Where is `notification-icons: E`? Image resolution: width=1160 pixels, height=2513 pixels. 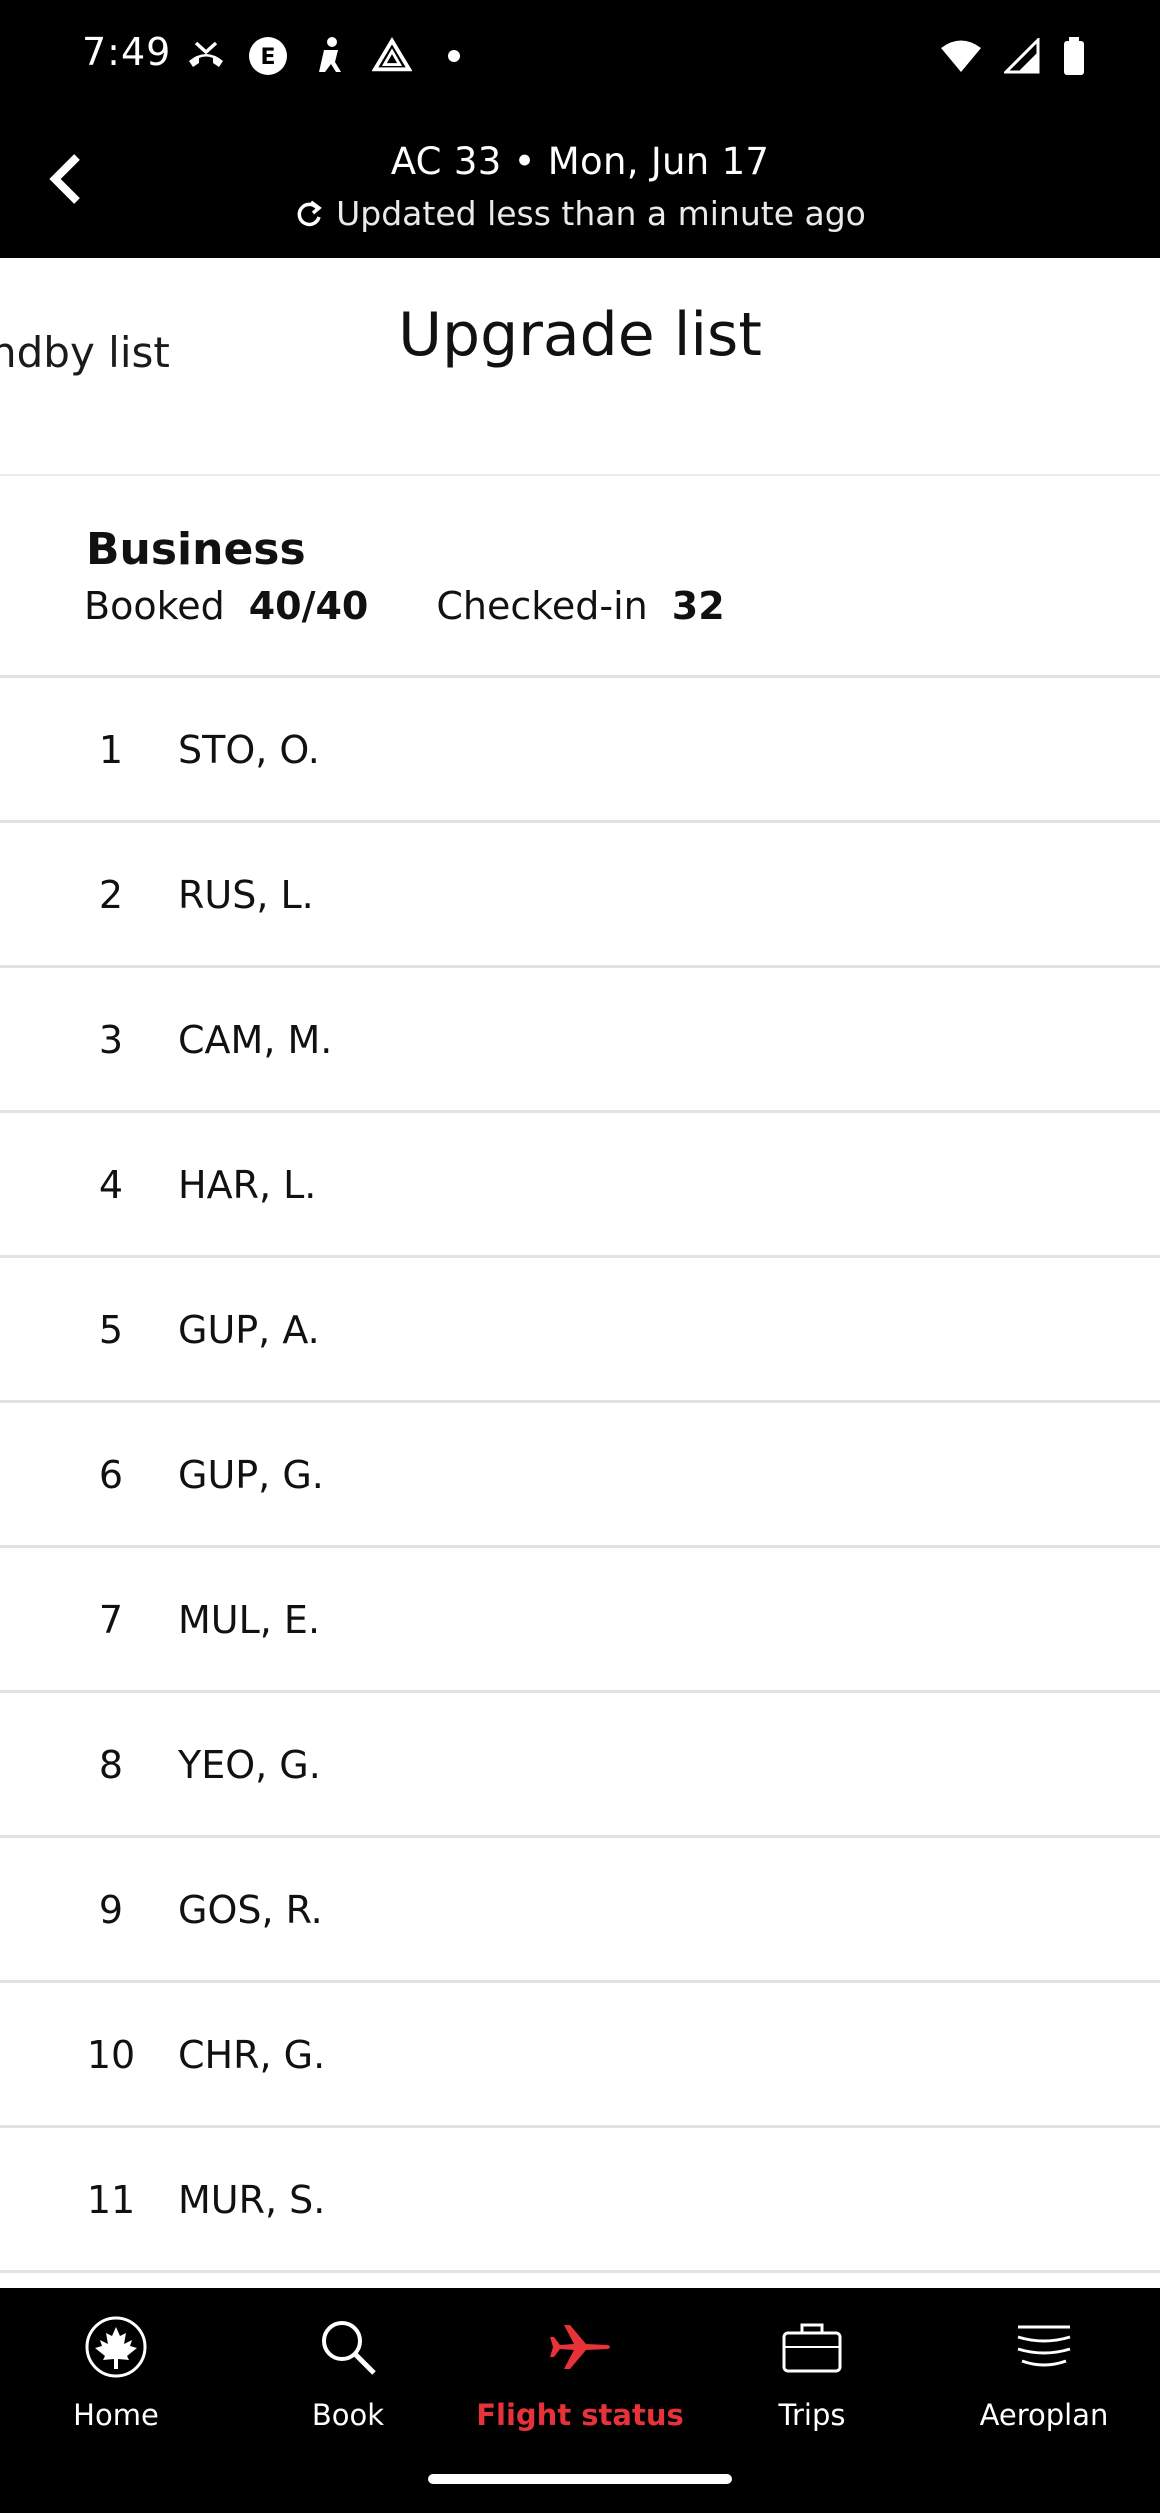 notification-icons: E is located at coordinates (330, 56).